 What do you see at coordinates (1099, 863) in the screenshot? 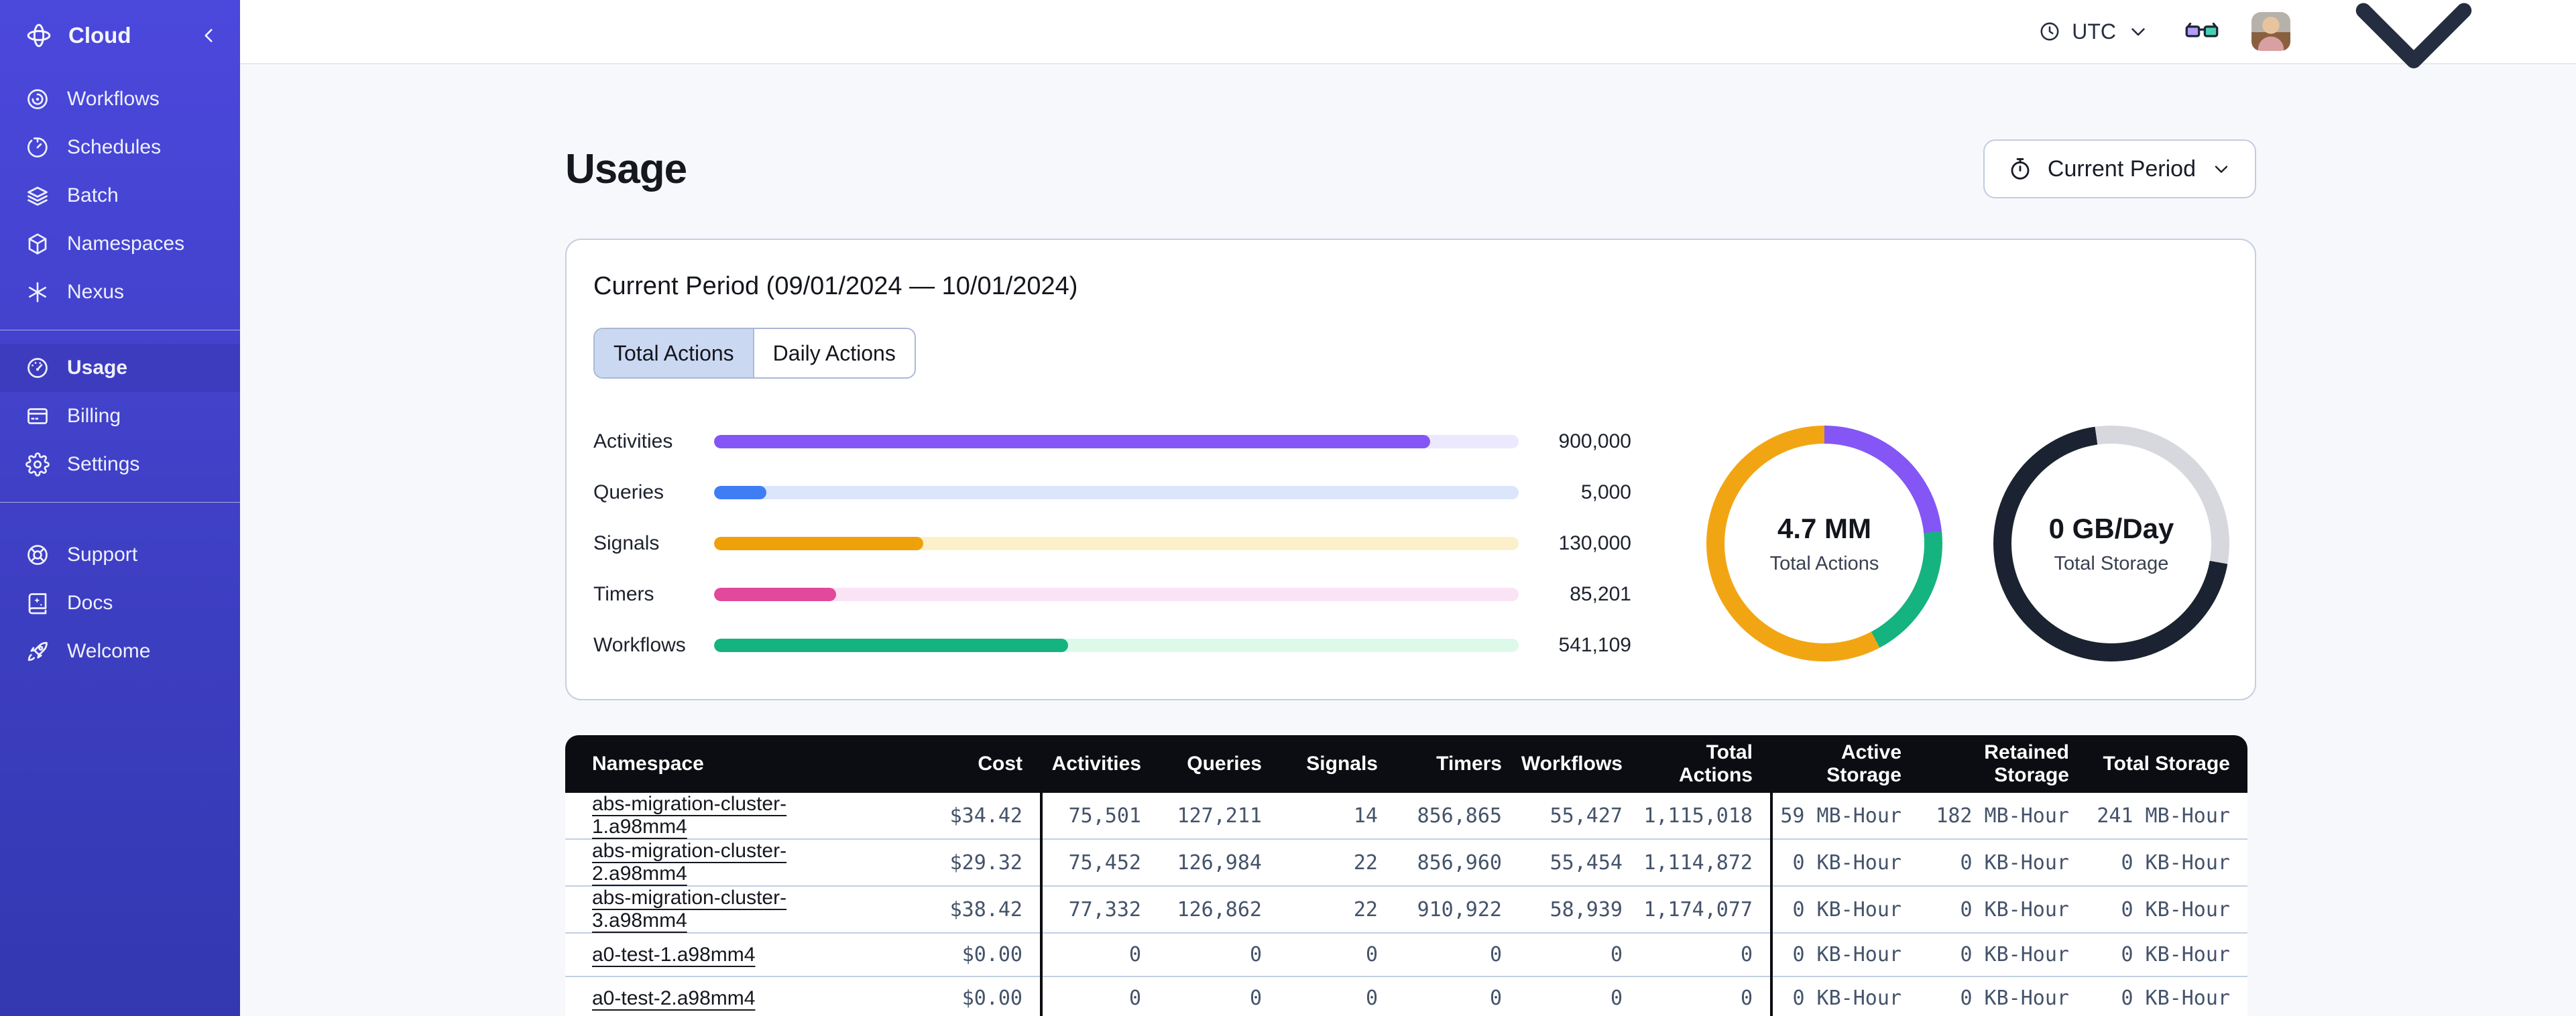
I see `table-cell: 75,452` at bounding box center [1099, 863].